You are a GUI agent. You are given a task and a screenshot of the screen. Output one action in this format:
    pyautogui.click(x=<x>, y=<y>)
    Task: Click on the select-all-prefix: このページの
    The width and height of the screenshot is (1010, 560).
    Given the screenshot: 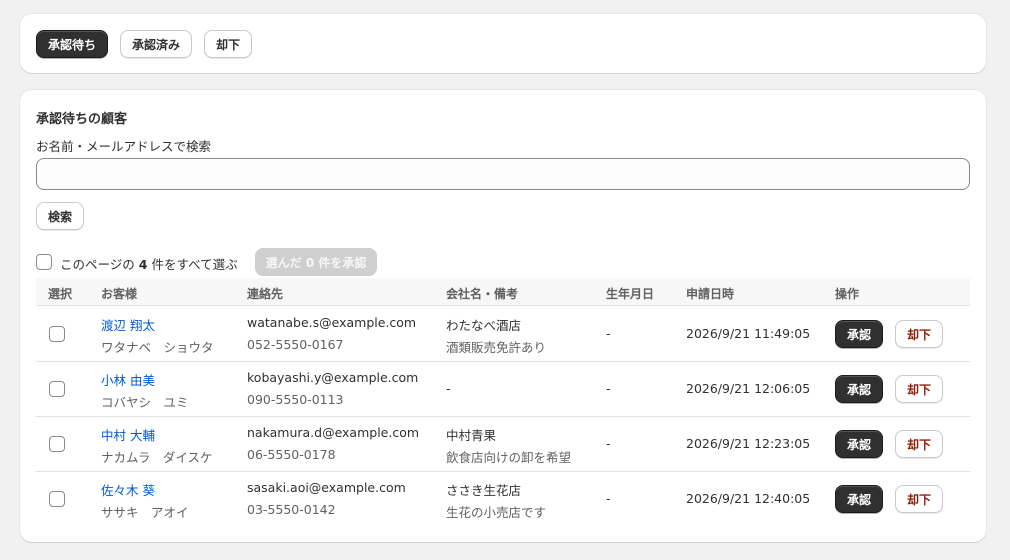 What is the action you would take?
    pyautogui.click(x=97, y=264)
    